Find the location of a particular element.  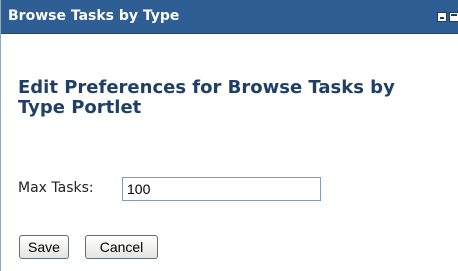

cancel-button: Cancel is located at coordinates (121, 247).